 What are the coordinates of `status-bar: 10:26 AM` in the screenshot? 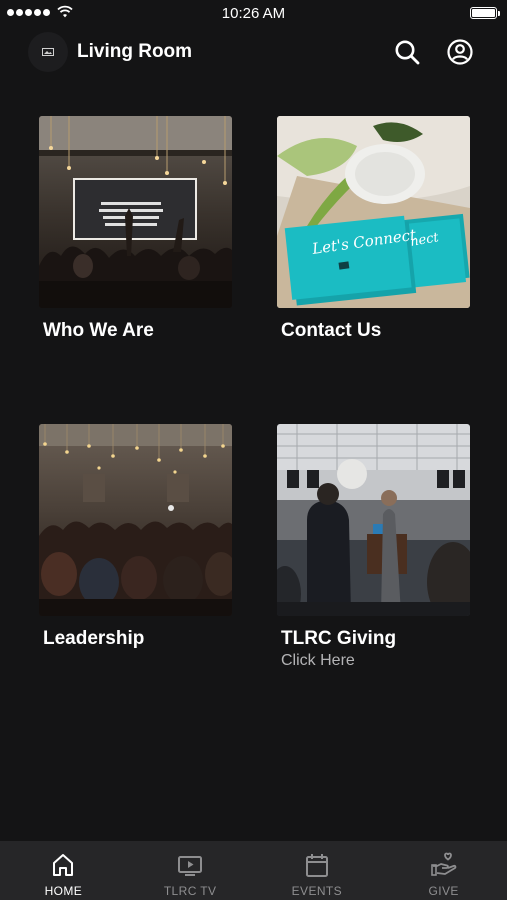 It's located at (253, 13).